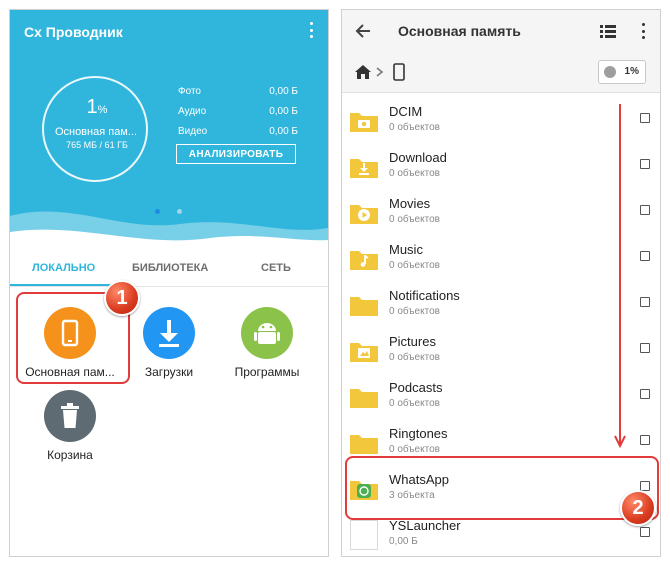 The image size is (670, 566). I want to click on stat-video: Видео 0,00 Б, so click(238, 131).